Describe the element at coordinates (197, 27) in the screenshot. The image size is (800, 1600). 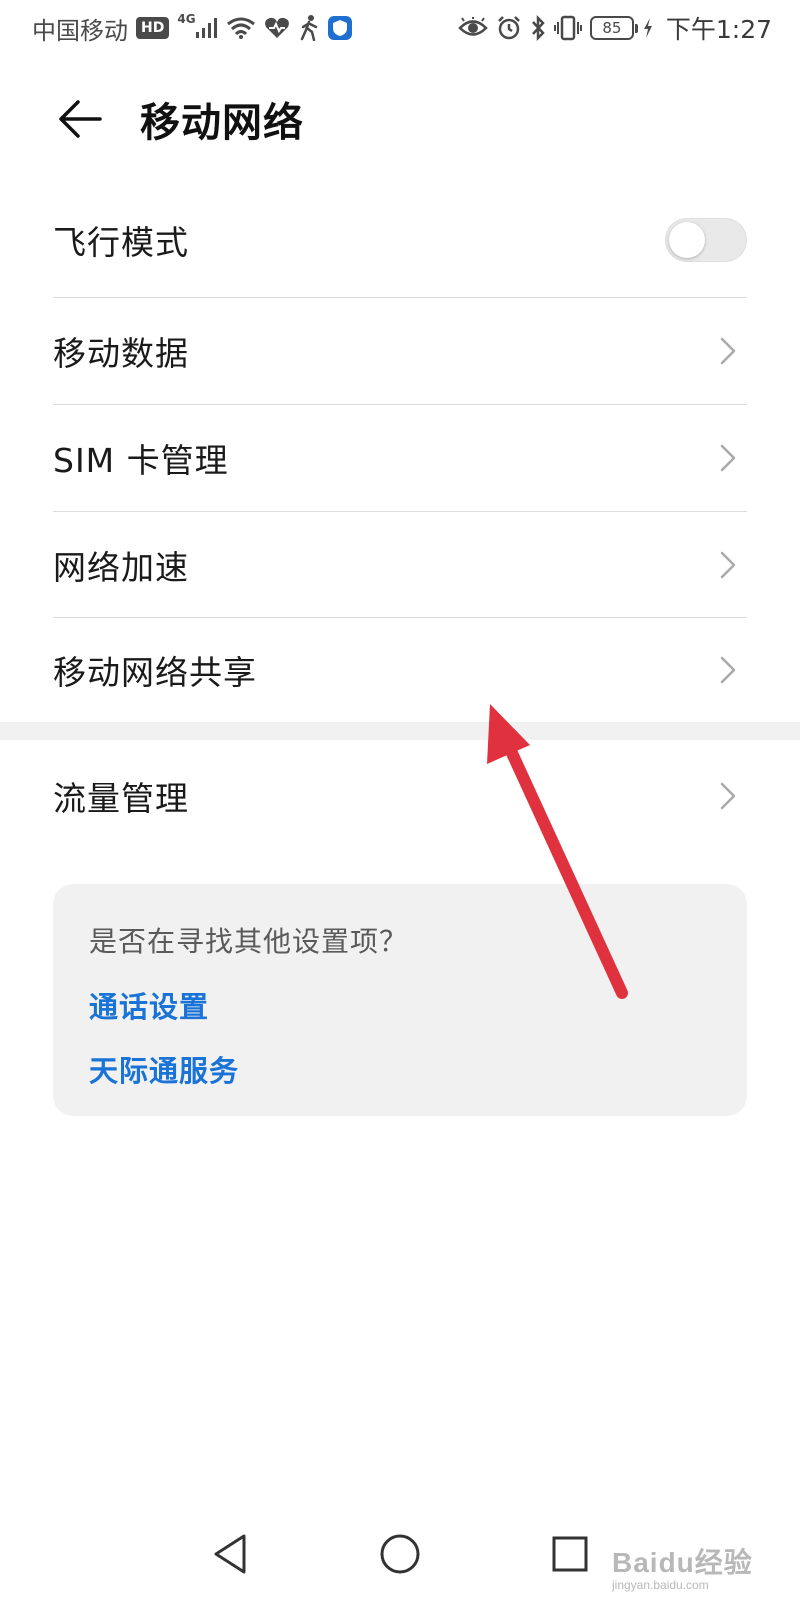
I see `signal-icon: 4G` at that location.